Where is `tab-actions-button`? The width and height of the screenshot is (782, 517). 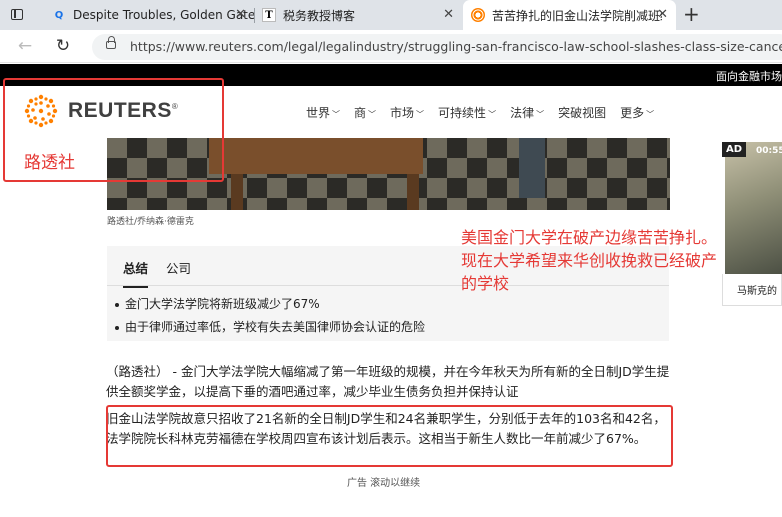
tab-actions-button is located at coordinates (17, 15).